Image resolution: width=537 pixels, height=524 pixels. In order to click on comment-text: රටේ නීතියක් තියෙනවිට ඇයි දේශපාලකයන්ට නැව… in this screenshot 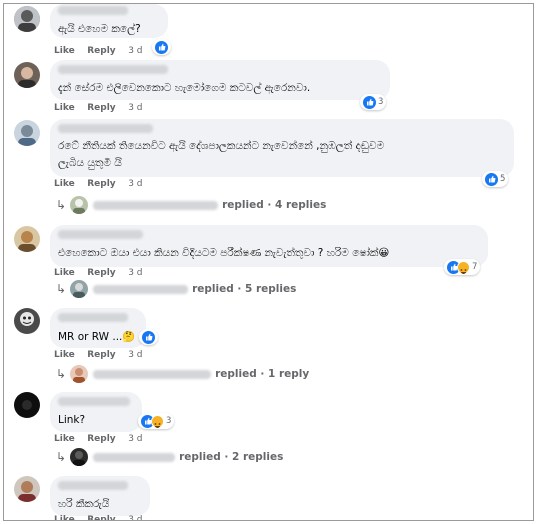, I will do `click(221, 146)`.